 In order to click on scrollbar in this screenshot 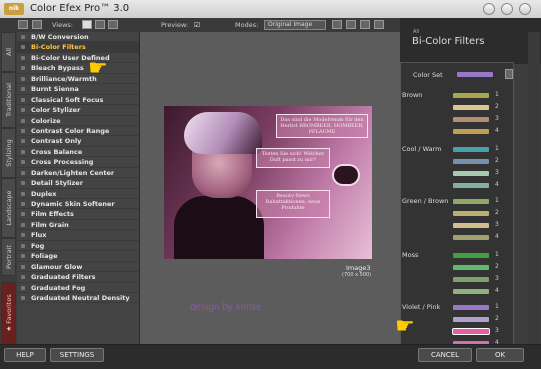, I will do `click(534, 188)`.